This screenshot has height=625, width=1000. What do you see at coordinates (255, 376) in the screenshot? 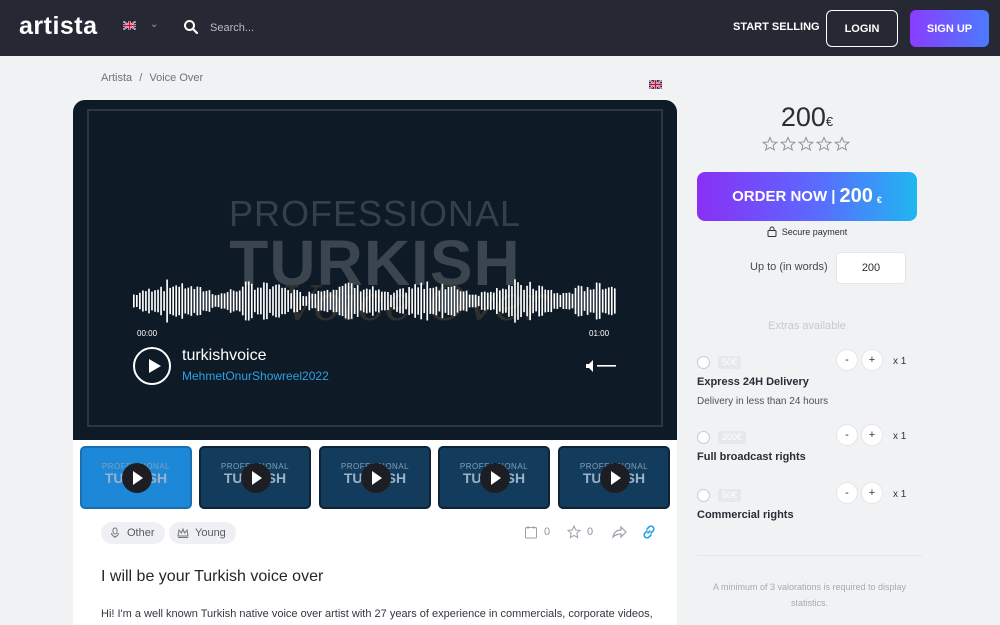
I see `track-subtitle: MehmetOnurShowreel2022` at bounding box center [255, 376].